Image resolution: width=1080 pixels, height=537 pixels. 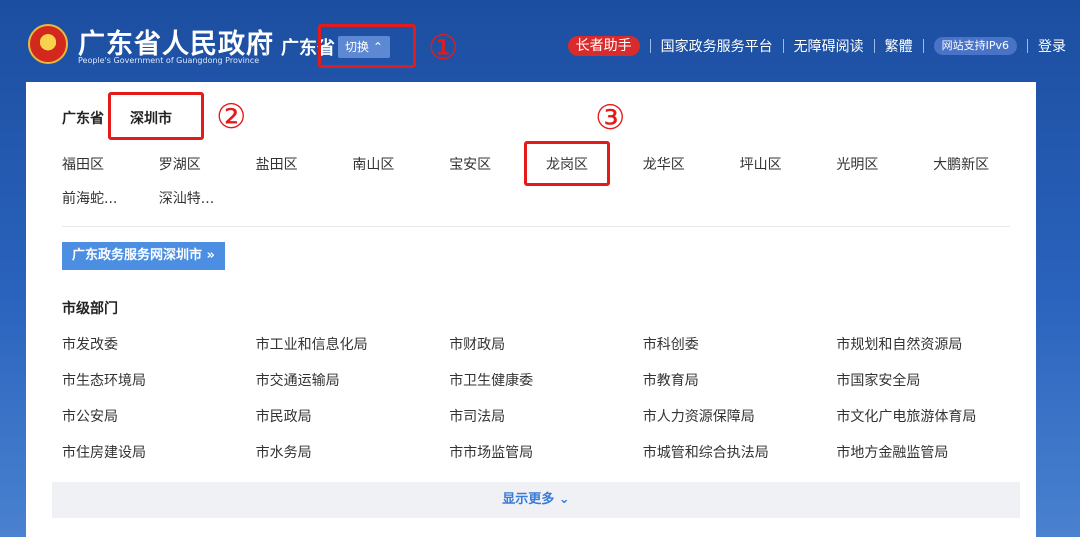 What do you see at coordinates (83, 118) in the screenshot?
I see `breadcrumb-province: 广东省` at bounding box center [83, 118].